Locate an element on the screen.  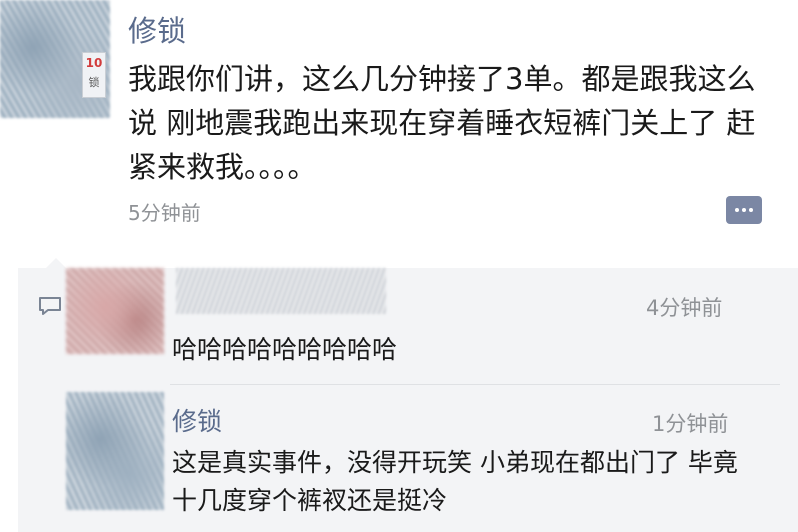
comment-divider is located at coordinates (475, 384).